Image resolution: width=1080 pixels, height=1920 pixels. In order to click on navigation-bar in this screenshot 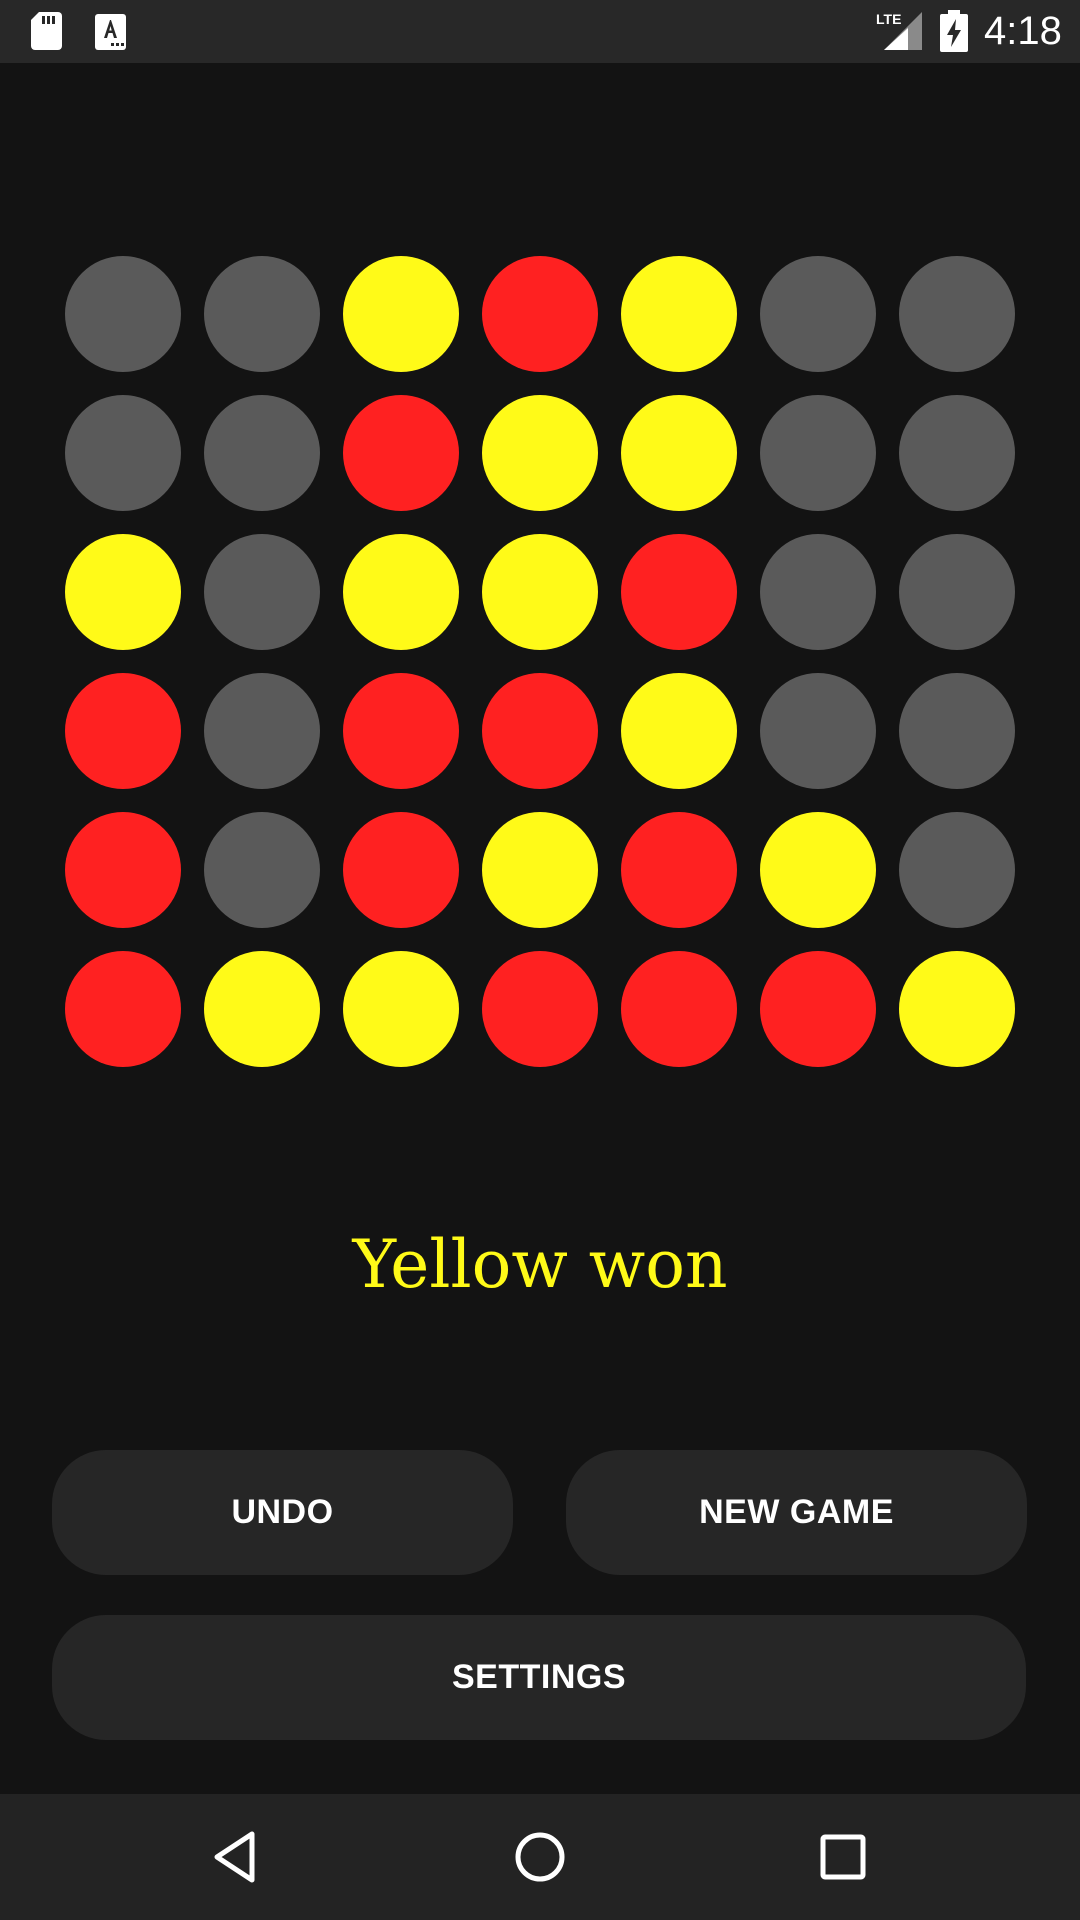, I will do `click(540, 1857)`.